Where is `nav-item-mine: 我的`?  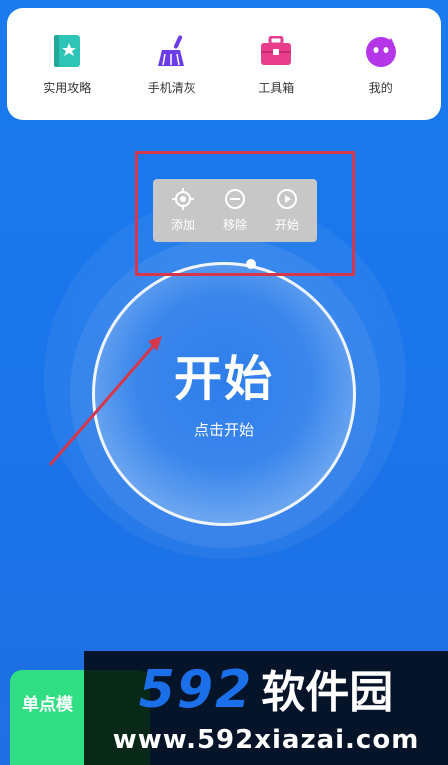
nav-item-mine: 我的 is located at coordinates (381, 64).